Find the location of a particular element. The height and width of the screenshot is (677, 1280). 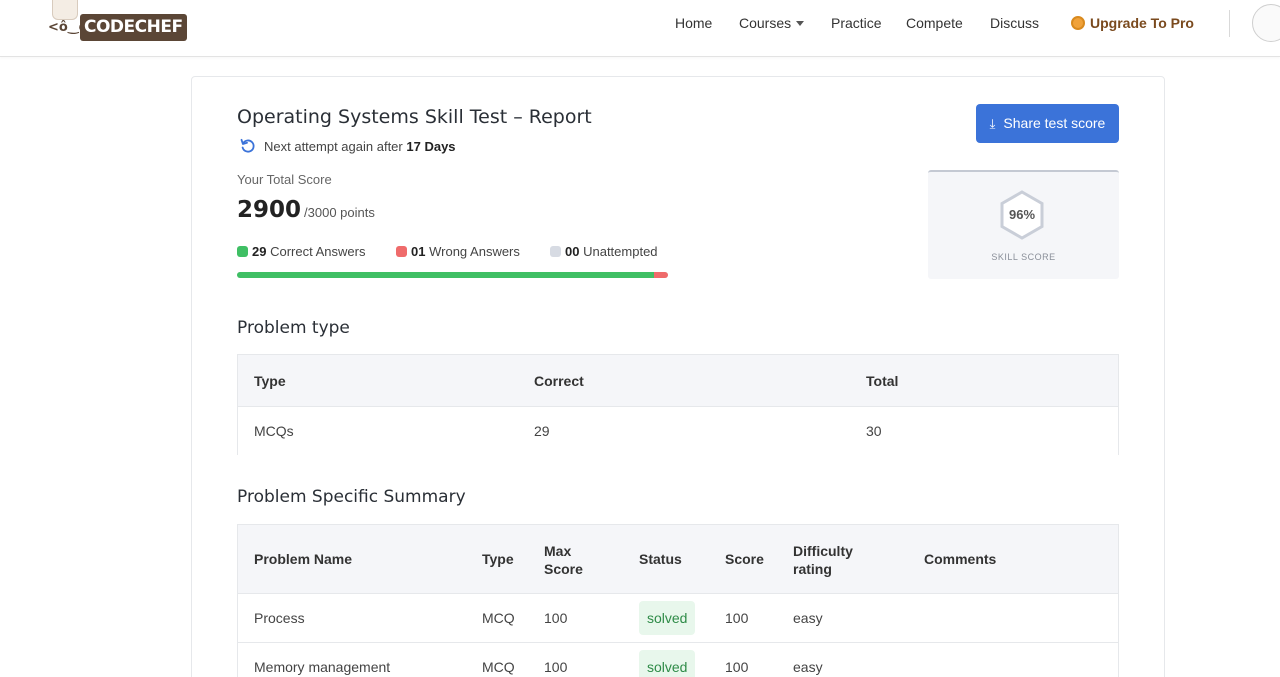

col-max-line1: Max is located at coordinates (558, 551).